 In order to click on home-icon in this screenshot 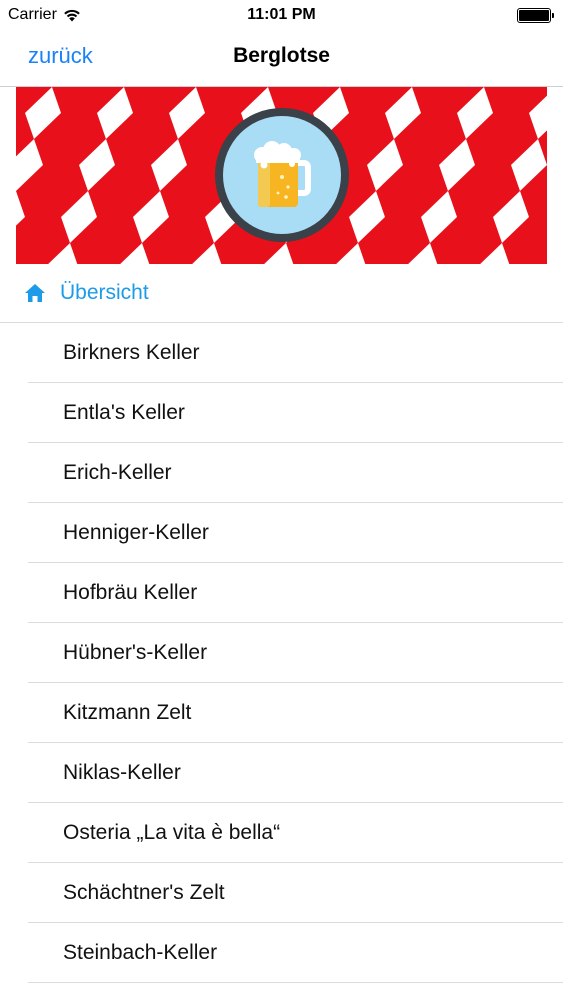, I will do `click(35, 293)`.